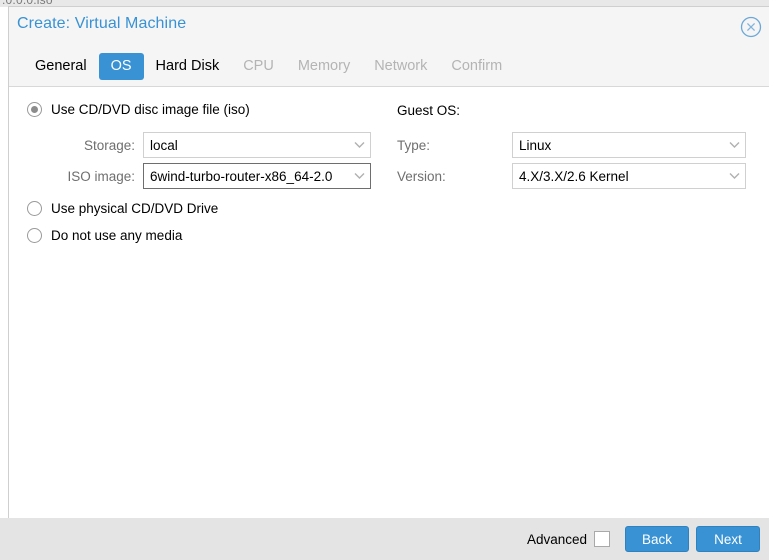 This screenshot has height=560, width=769. Describe the element at coordinates (258, 66) in the screenshot. I see `tab-cpu: CPU` at that location.